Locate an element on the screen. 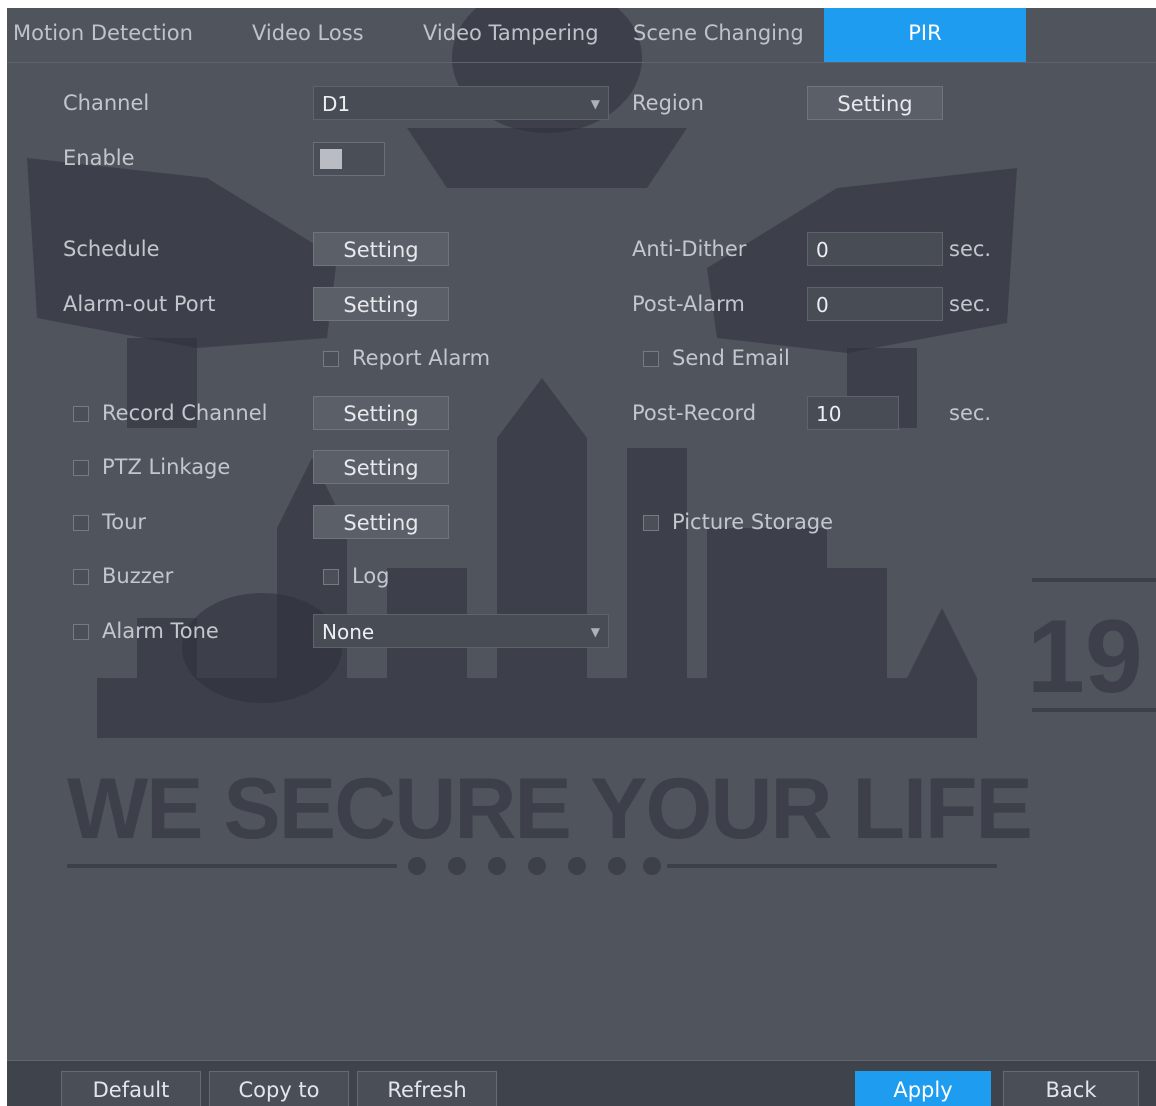 The width and height of the screenshot is (1156, 1106). record-channel-checkbox is located at coordinates (81, 414).